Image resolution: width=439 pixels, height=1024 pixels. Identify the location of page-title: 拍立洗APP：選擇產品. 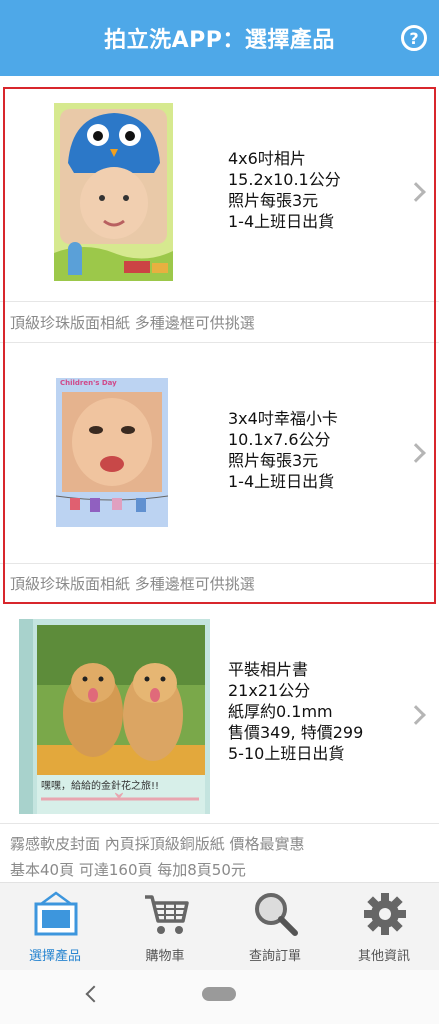
(219, 40).